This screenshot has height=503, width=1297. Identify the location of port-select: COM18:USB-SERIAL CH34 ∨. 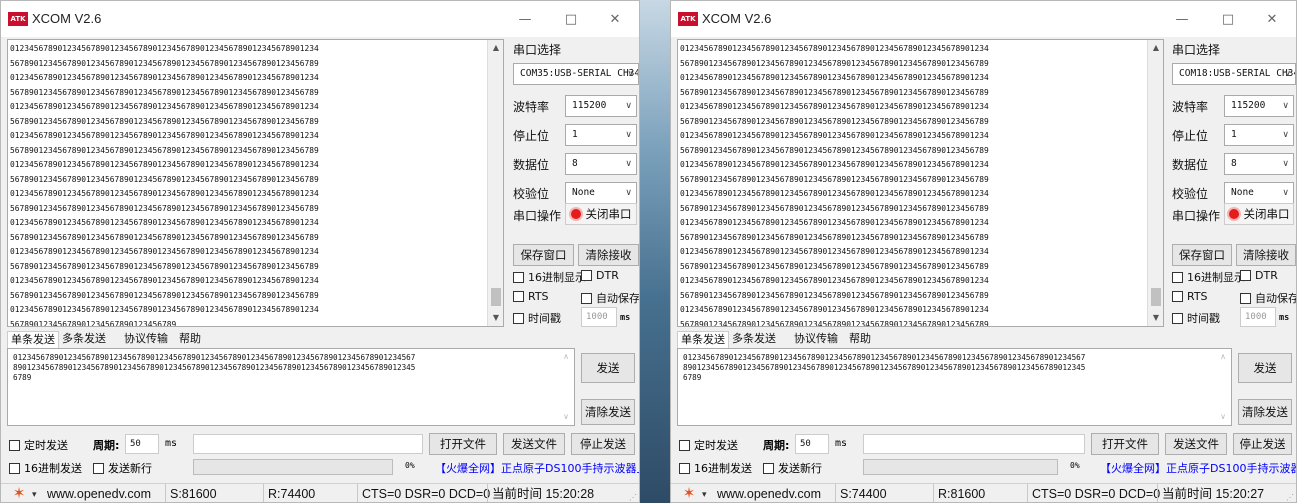
(1234, 74).